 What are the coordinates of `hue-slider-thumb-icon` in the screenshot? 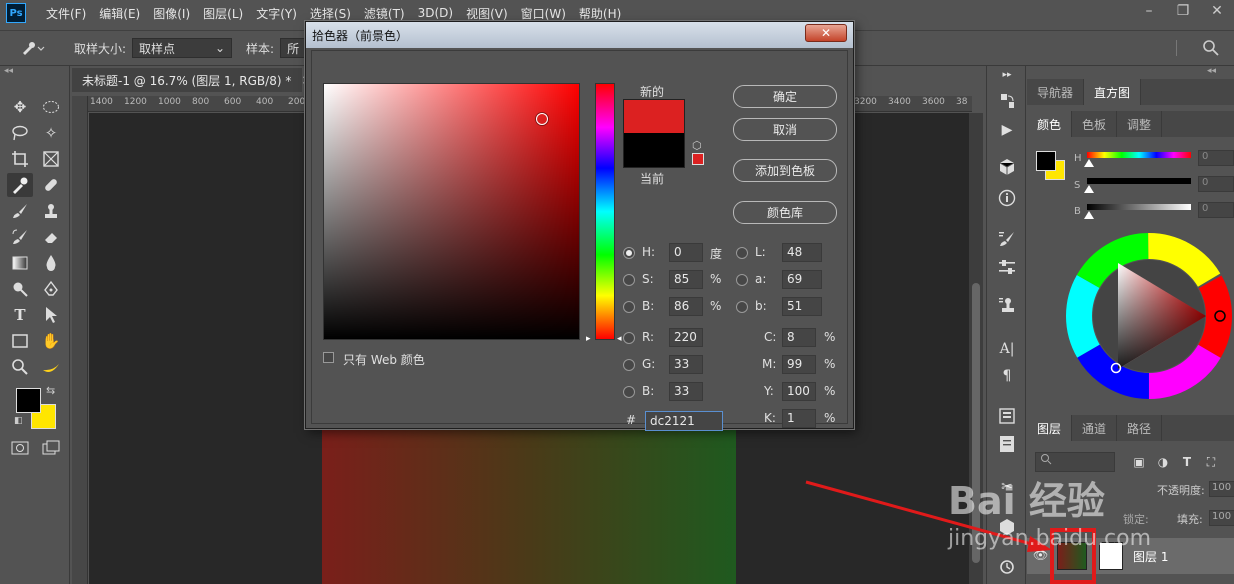 It's located at (1089, 163).